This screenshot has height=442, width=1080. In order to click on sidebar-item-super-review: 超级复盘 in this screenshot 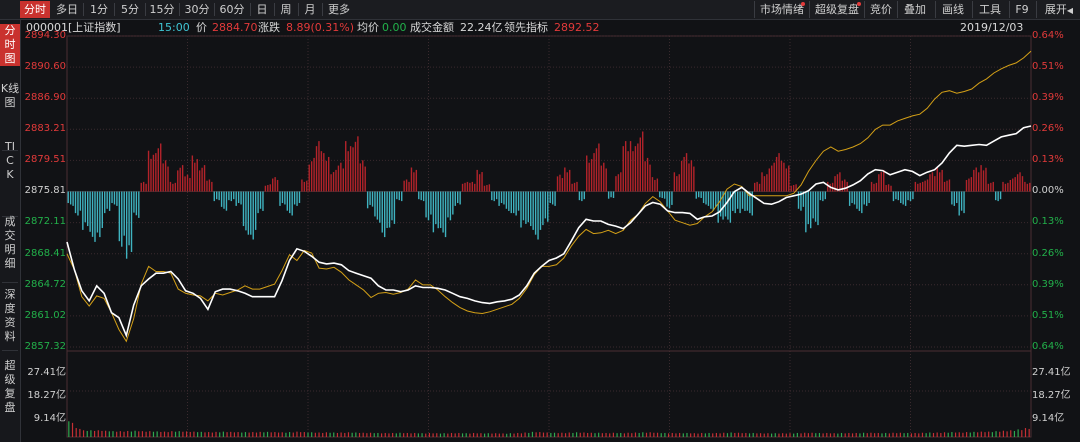, I will do `click(10, 387)`.